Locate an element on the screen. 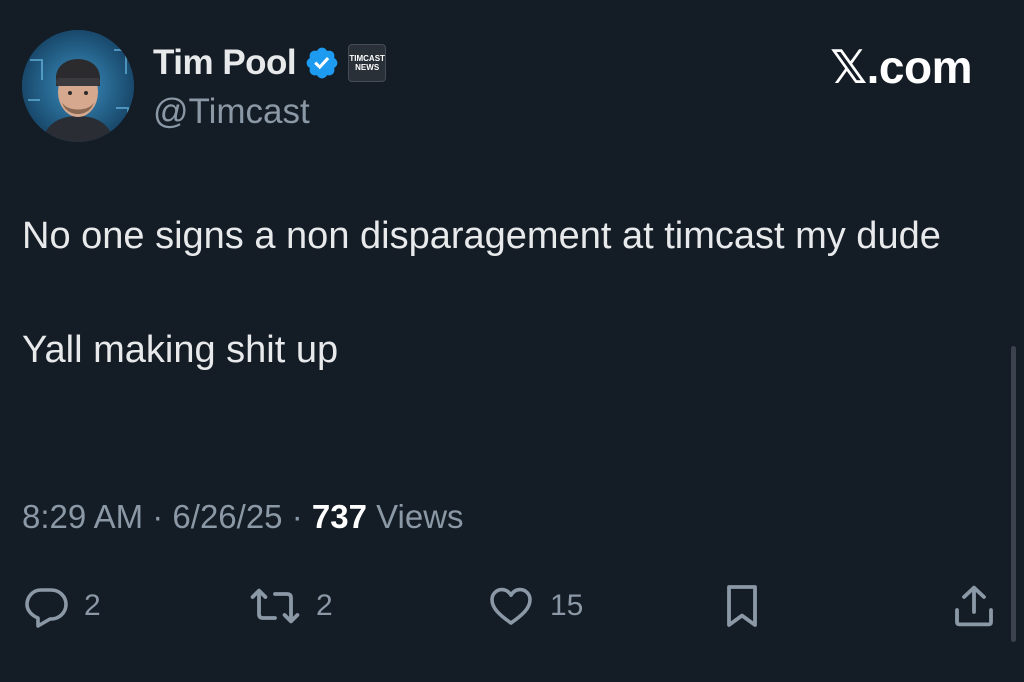  bookmark-icon is located at coordinates (742, 606).